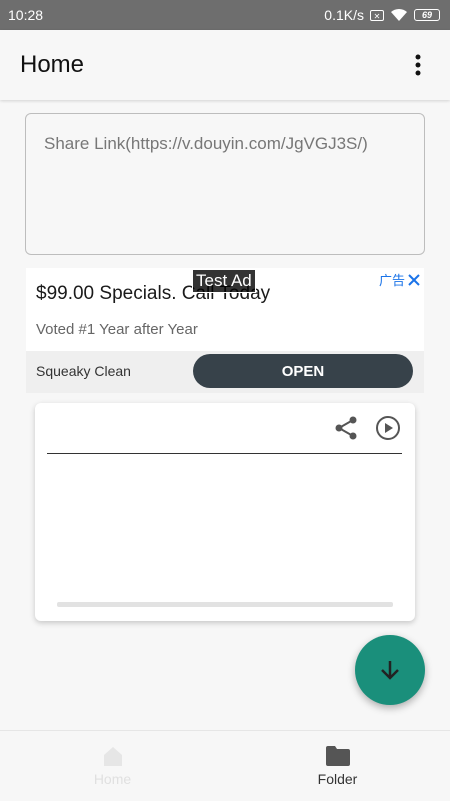  Describe the element at coordinates (225, 604) in the screenshot. I see `card-scrollbar` at that location.